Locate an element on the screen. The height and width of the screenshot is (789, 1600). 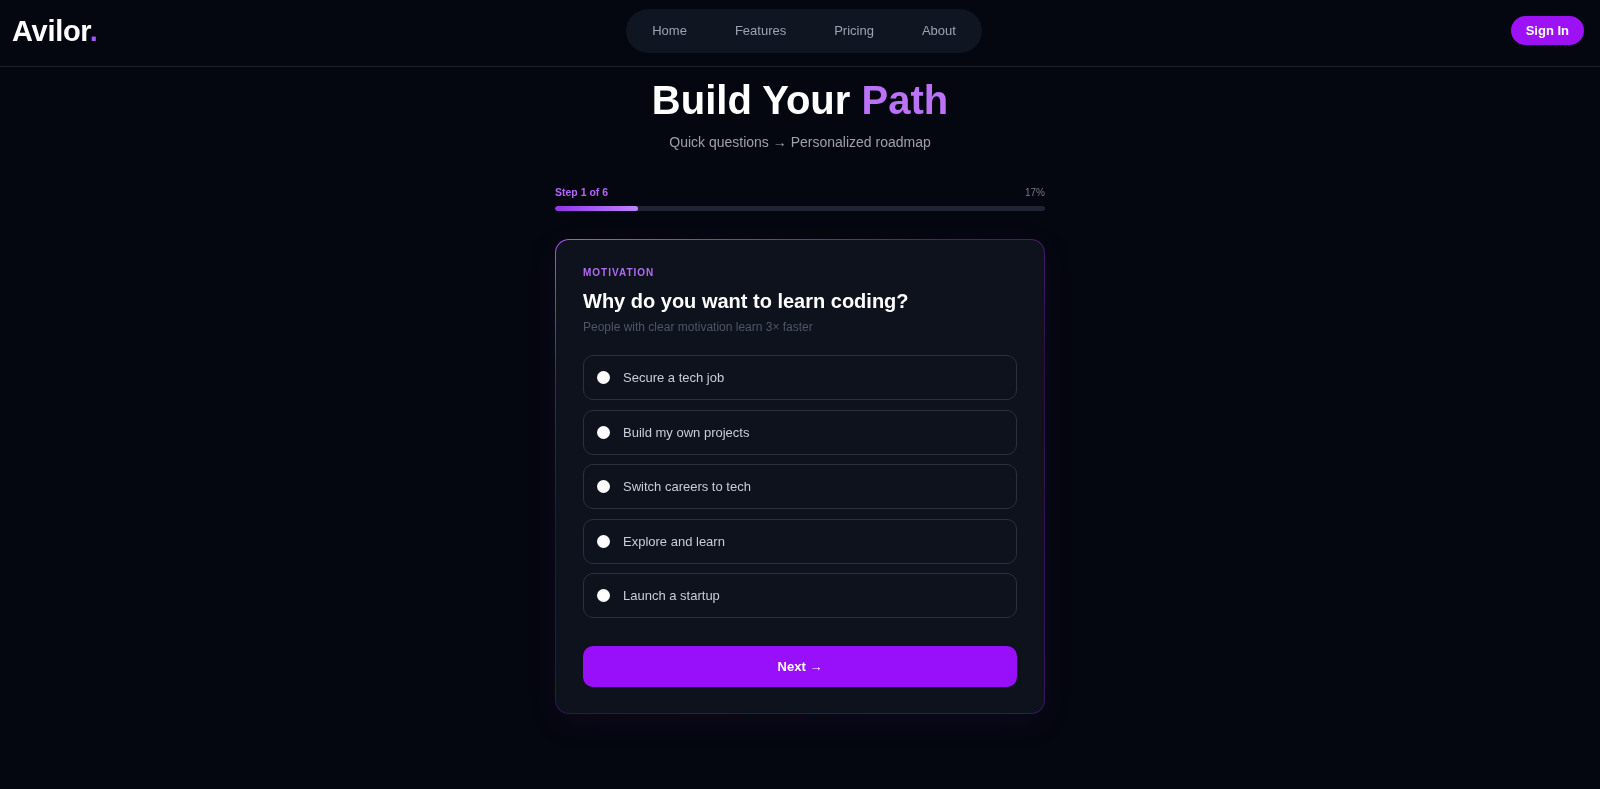
question-category: MOTIVATION is located at coordinates (619, 273).